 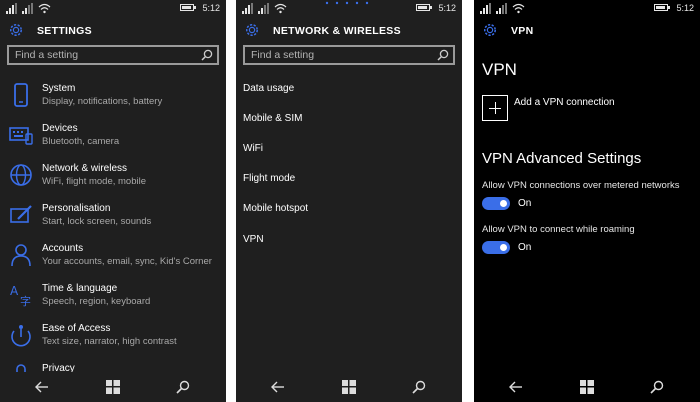 What do you see at coordinates (587, 31) in the screenshot?
I see `page-header: VPN` at bounding box center [587, 31].